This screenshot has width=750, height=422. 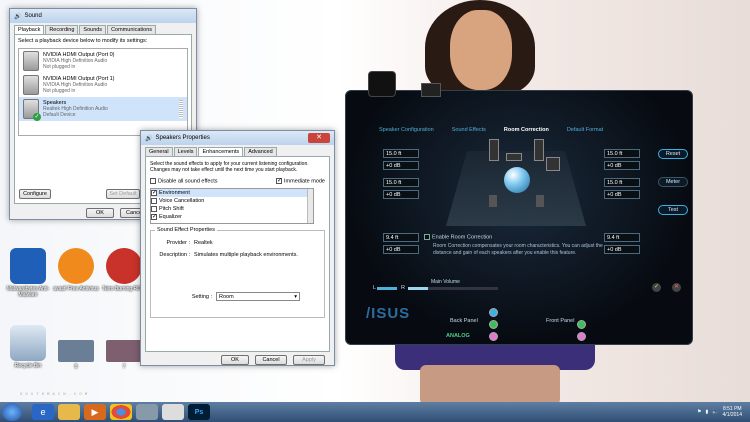 What do you see at coordinates (401, 153) in the screenshot?
I see `front-left-distance: 15.0 ft` at bounding box center [401, 153].